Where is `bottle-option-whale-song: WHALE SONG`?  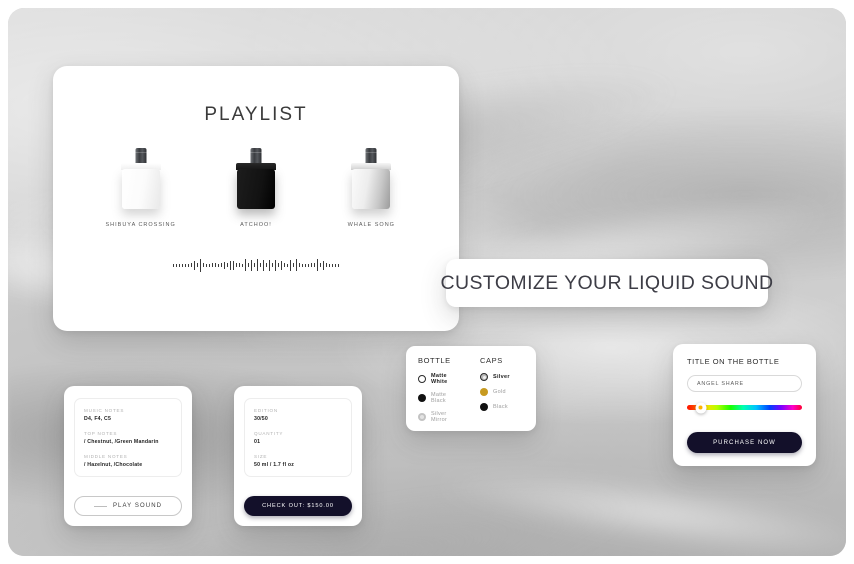 bottle-option-whale-song: WHALE SONG is located at coordinates (371, 188).